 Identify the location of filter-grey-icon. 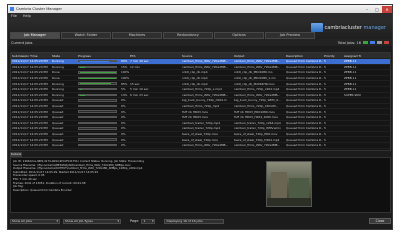
(379, 42).